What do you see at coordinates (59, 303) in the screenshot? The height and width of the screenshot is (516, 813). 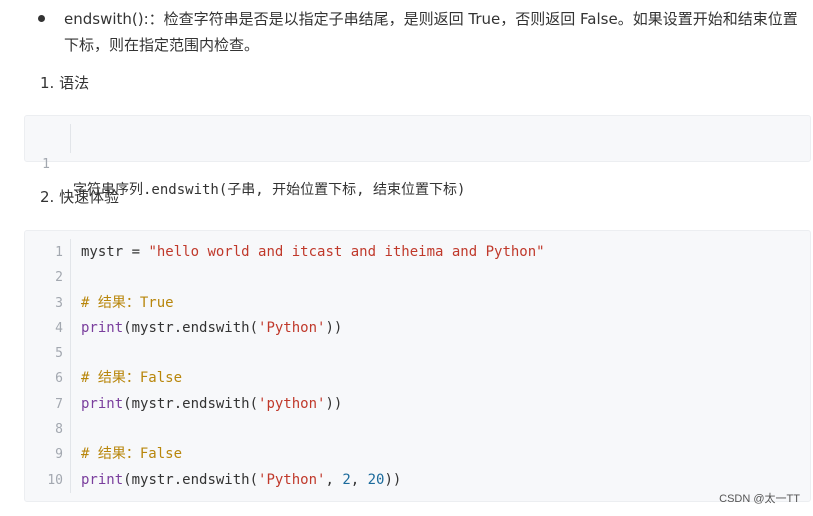 I see `line-number: 3` at bounding box center [59, 303].